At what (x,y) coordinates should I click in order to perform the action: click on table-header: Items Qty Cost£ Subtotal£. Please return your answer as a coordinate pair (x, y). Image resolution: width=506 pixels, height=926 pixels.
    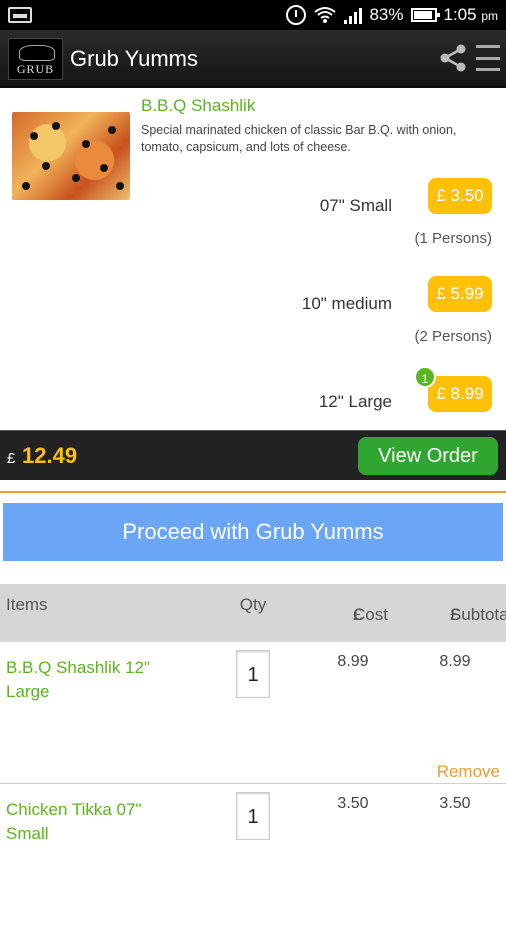
    Looking at the image, I should click on (253, 613).